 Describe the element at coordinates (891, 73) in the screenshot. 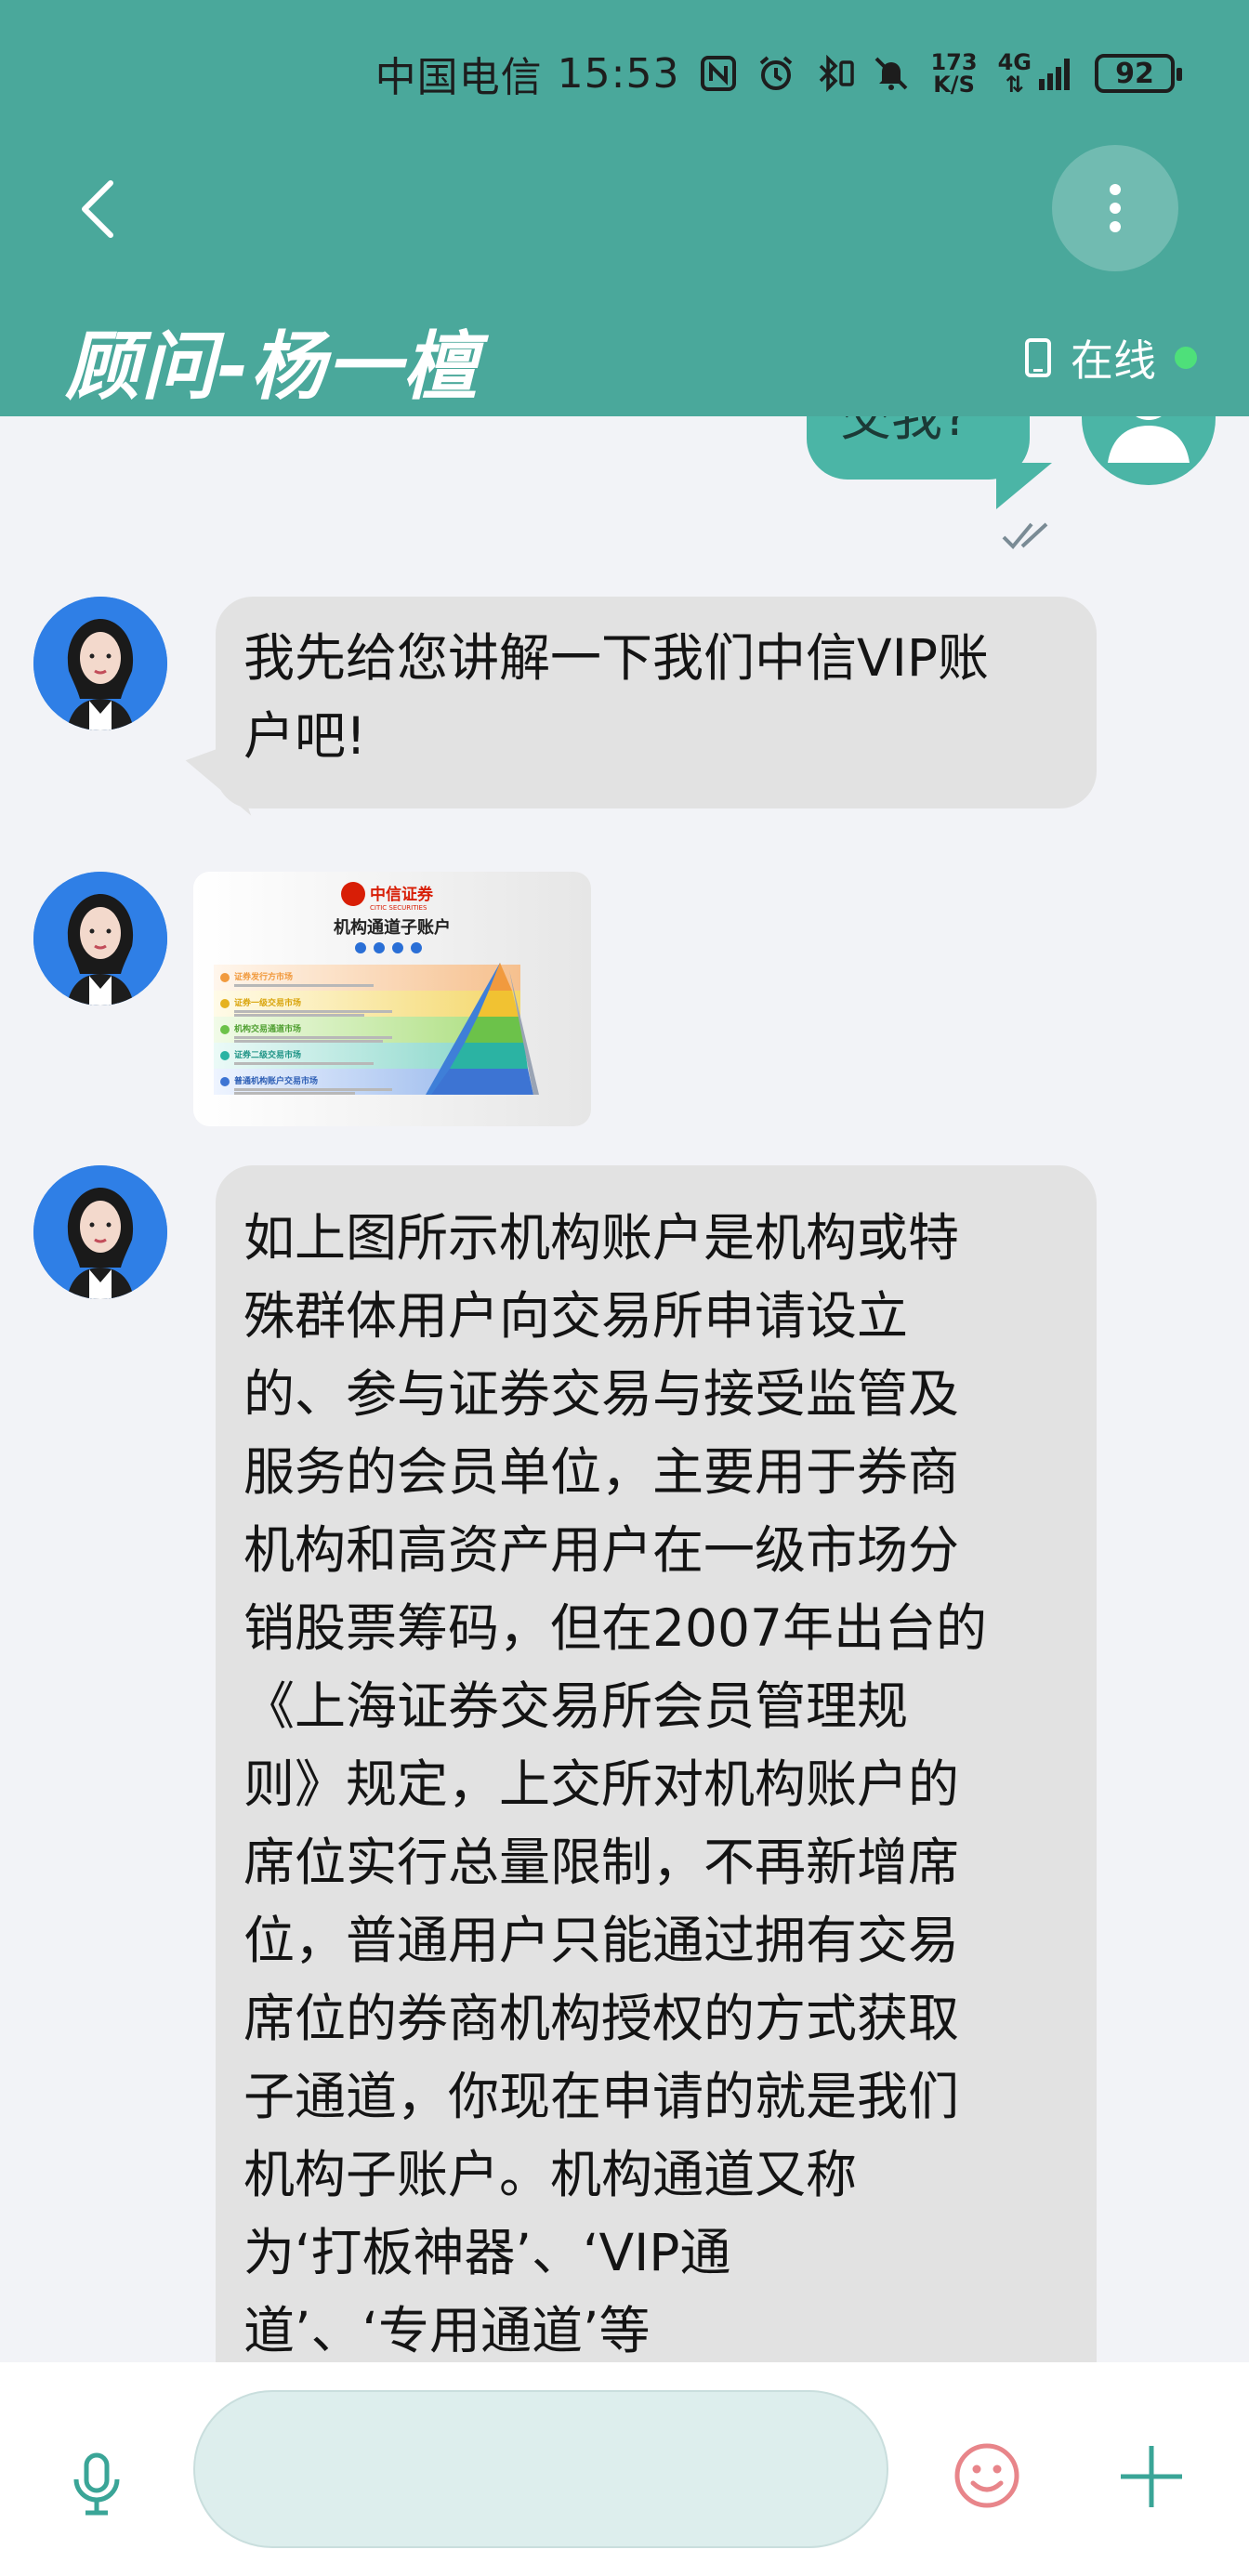

I see `mute-icon` at that location.